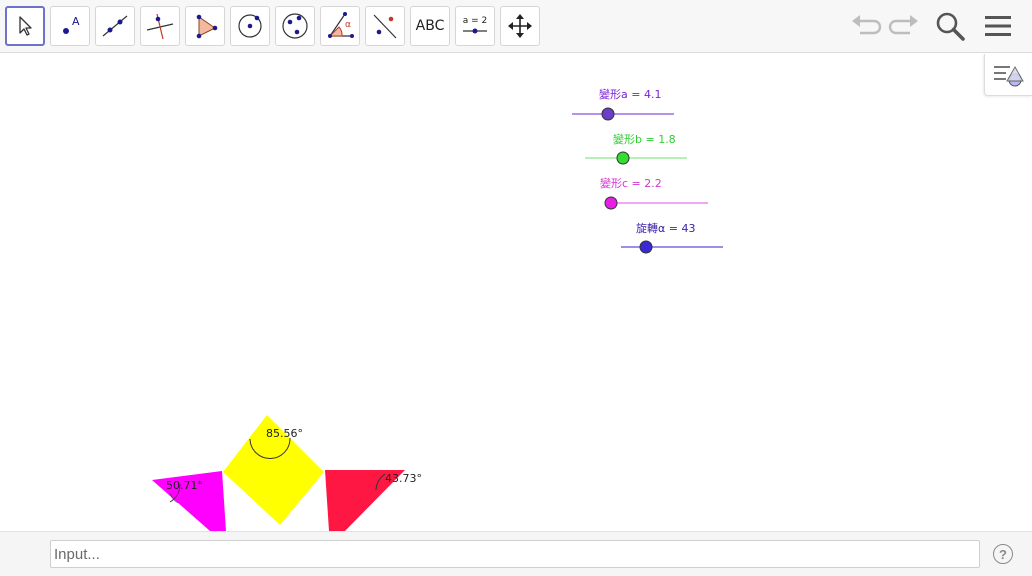 This screenshot has width=1032, height=576. I want to click on angle-icon: α, so click(341, 25).